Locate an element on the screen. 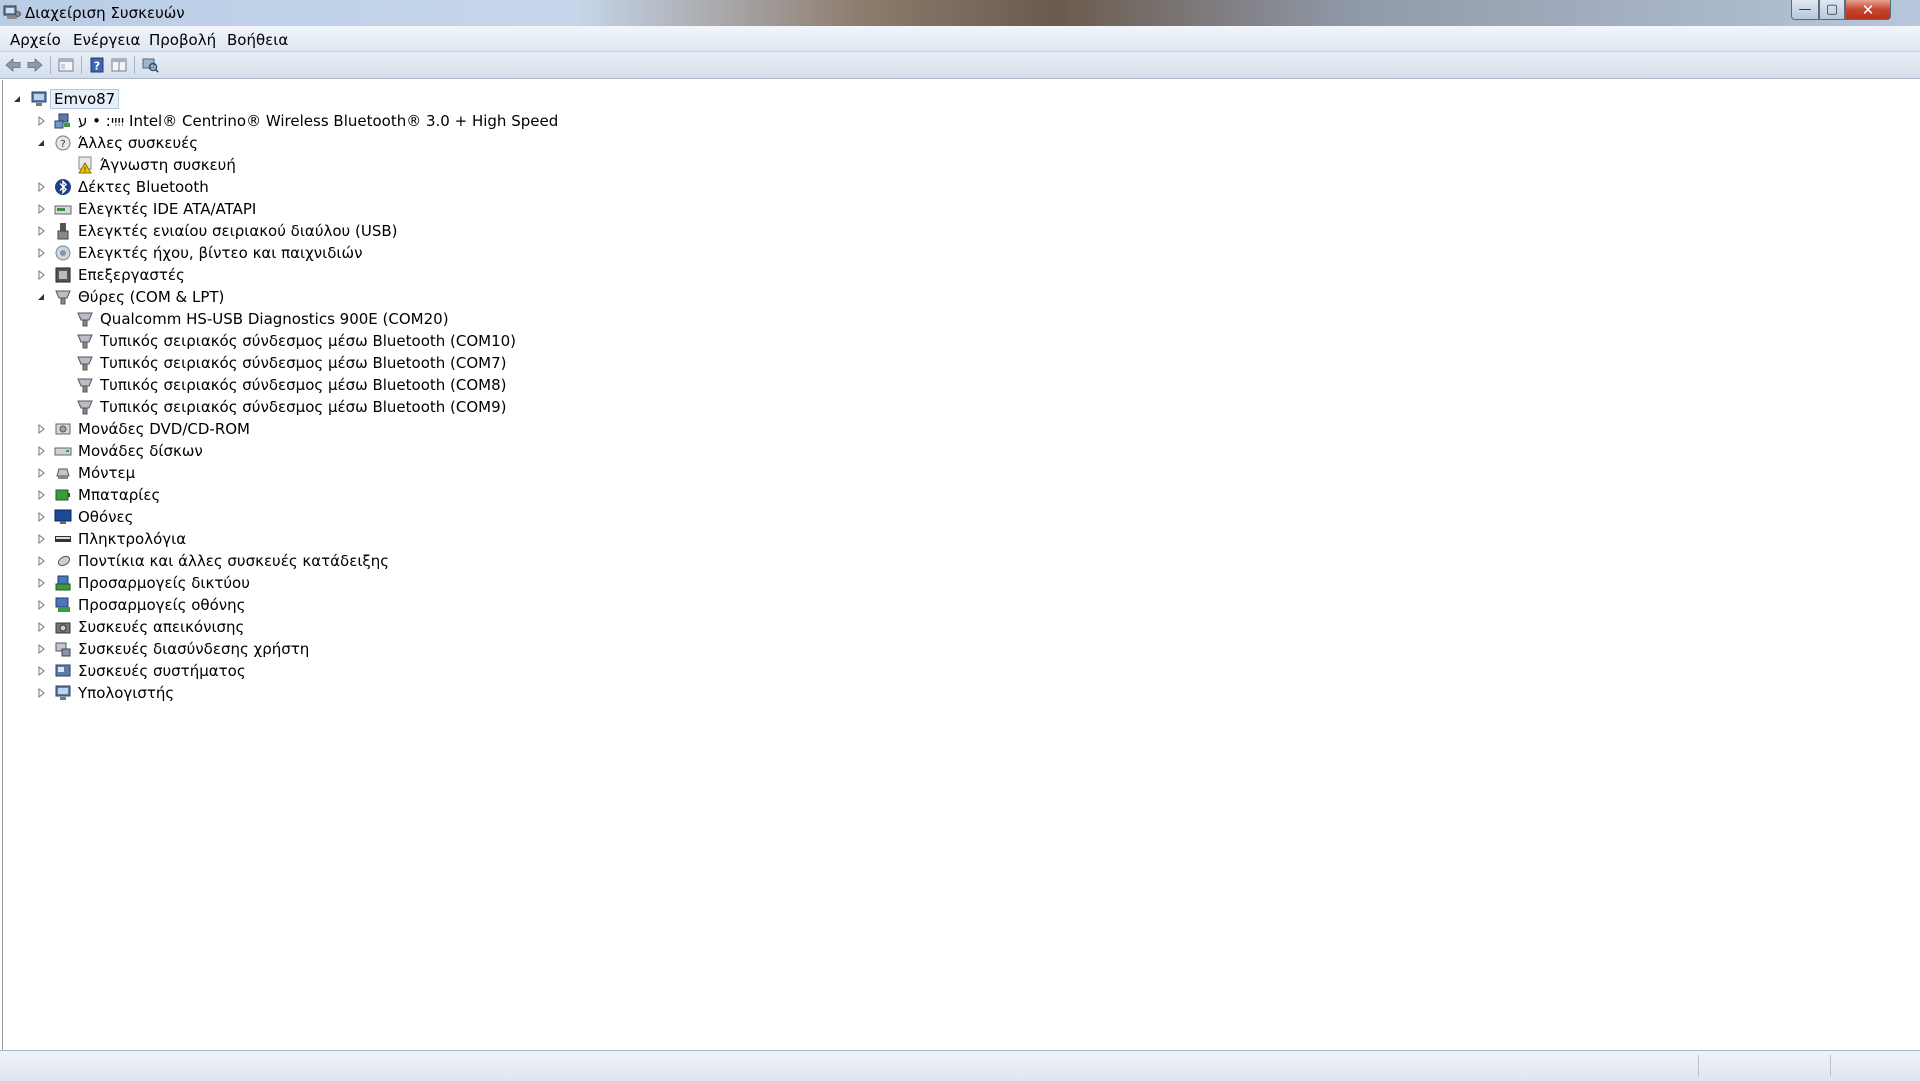  tree-item: Ποντίκια και άλλες συσκευές κατάδειξης is located at coordinates (212, 561).